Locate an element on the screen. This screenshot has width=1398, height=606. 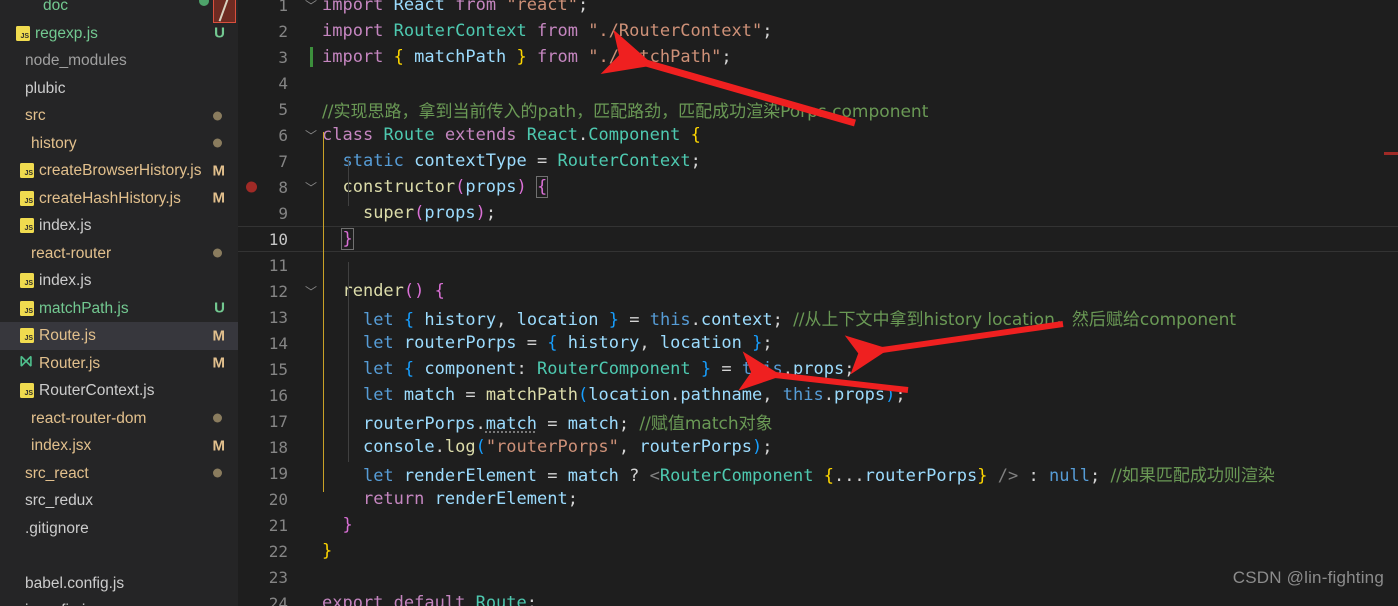
line-content: routerPorps.match = match; //赋值match对象 is located at coordinates (860, 421).